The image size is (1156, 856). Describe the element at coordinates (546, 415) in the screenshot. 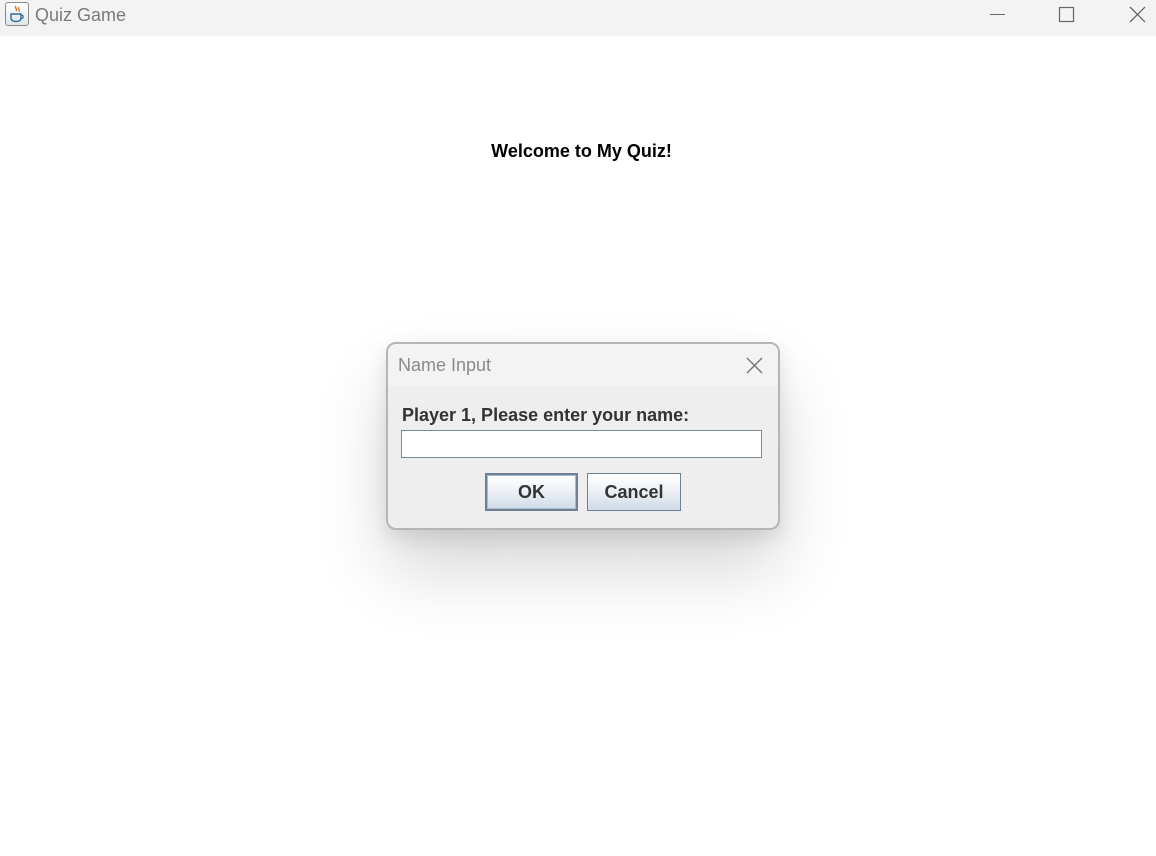

I see `name-prompt-label: Player 1, Please enter your name:` at that location.